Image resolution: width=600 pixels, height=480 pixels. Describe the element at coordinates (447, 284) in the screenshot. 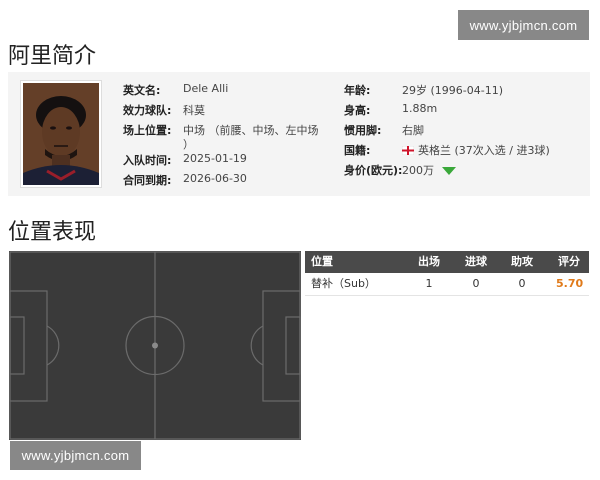

I see `table-row: 替补（Sub） 1 0 0 5.70` at that location.